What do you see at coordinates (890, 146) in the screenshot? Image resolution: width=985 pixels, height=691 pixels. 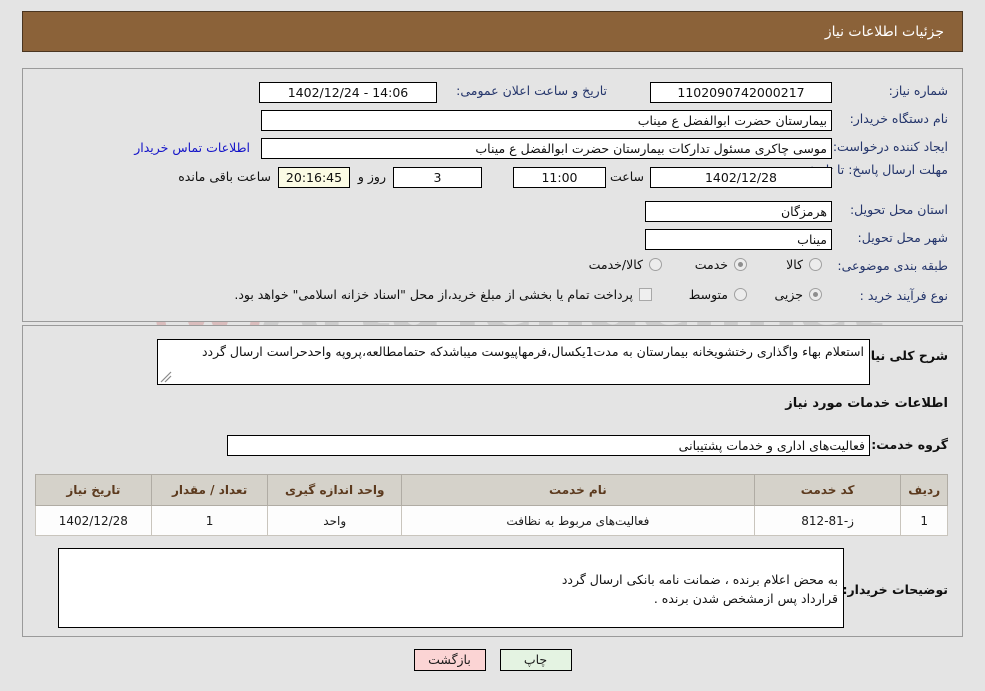 I see `creator-label: ایجاد کننده درخواست:` at bounding box center [890, 146].